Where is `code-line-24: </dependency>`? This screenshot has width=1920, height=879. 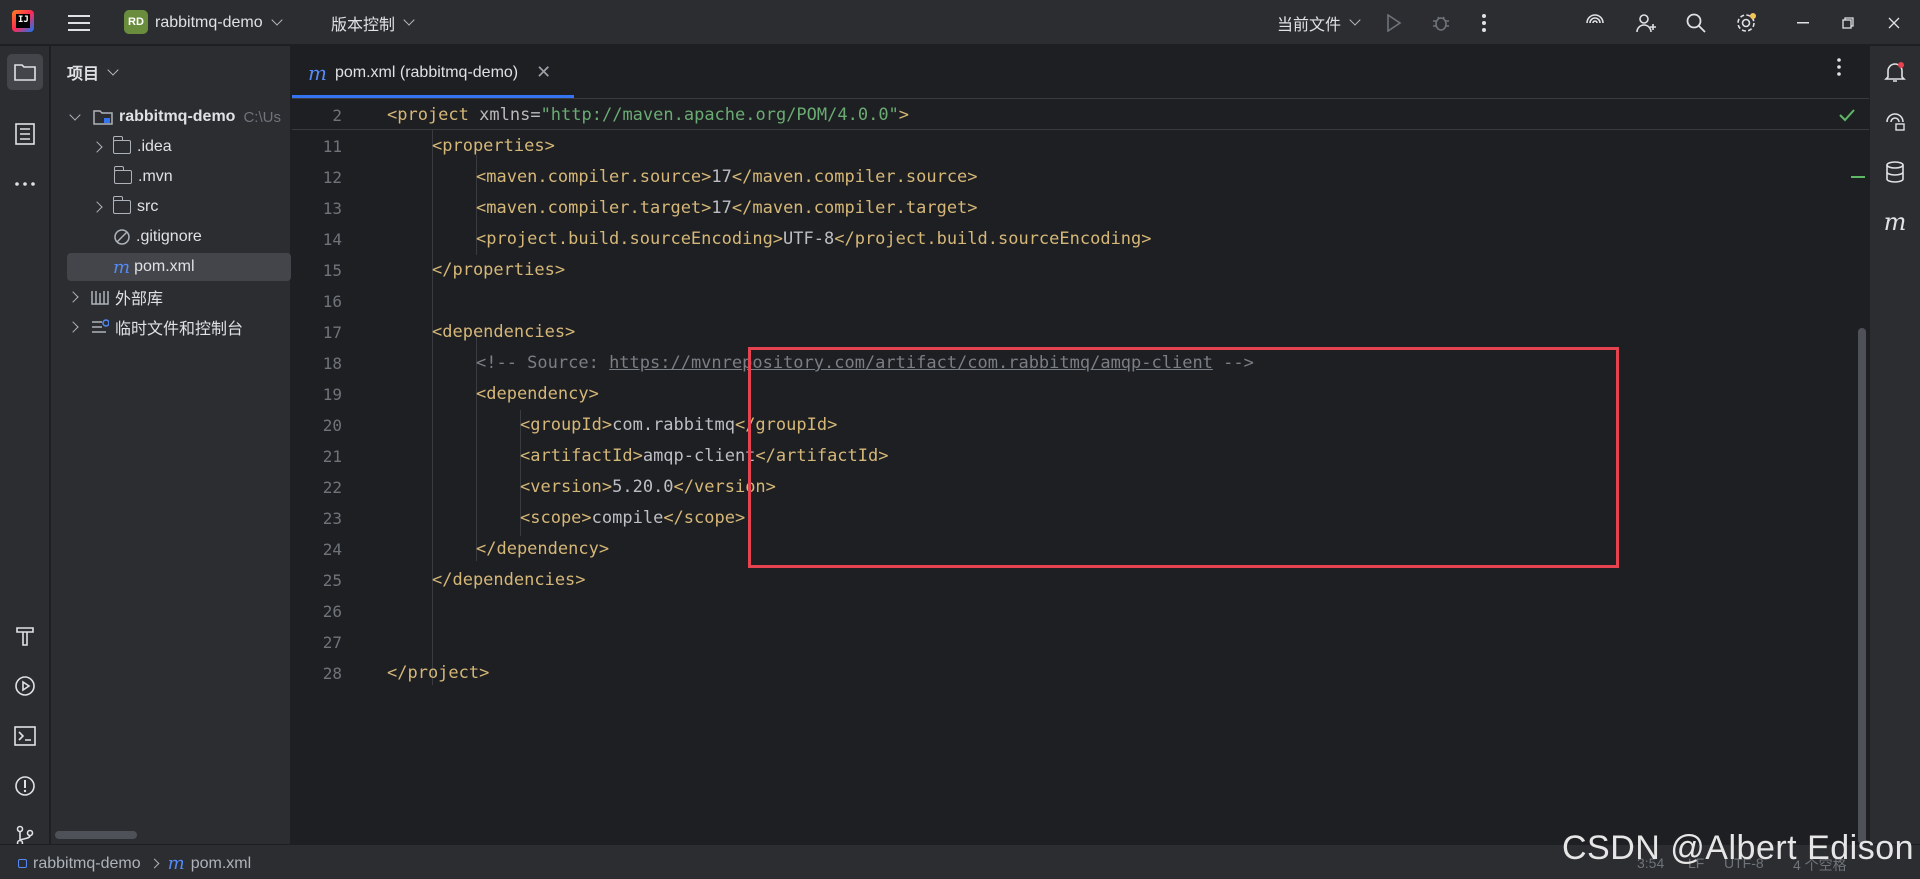
code-line-24: </dependency> is located at coordinates (542, 549).